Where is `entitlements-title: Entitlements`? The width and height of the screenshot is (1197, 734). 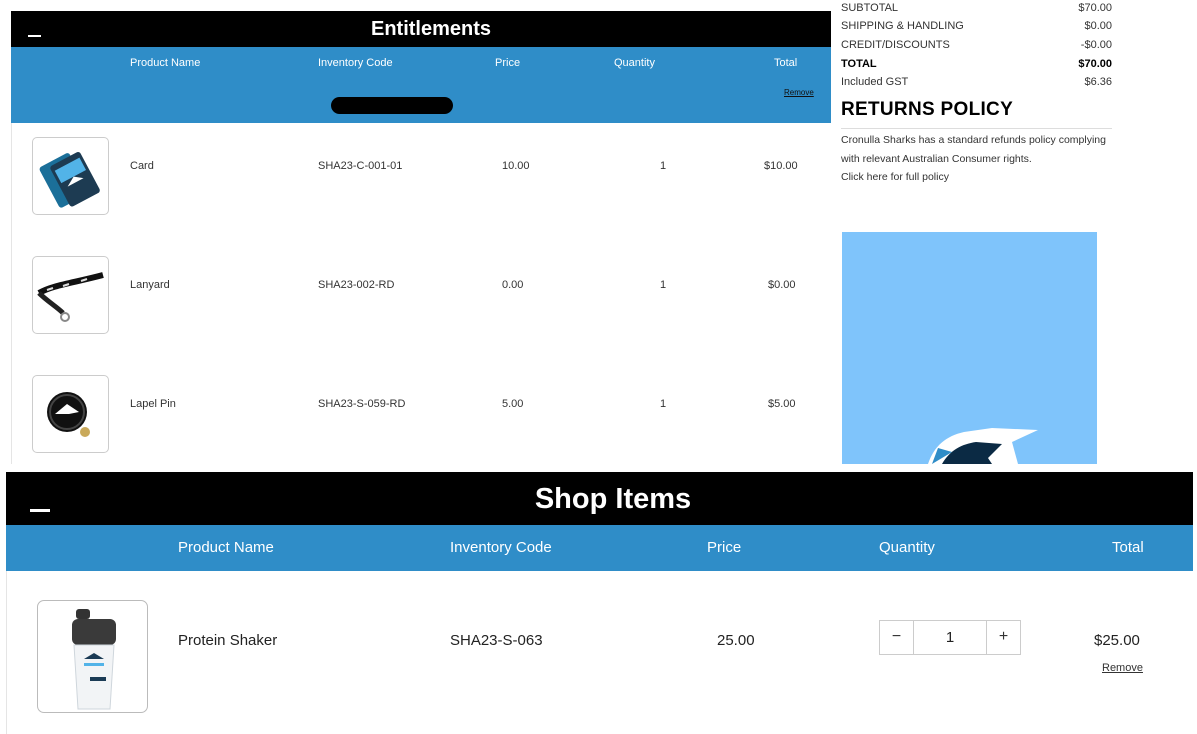
entitlements-title: Entitlements is located at coordinates (431, 29).